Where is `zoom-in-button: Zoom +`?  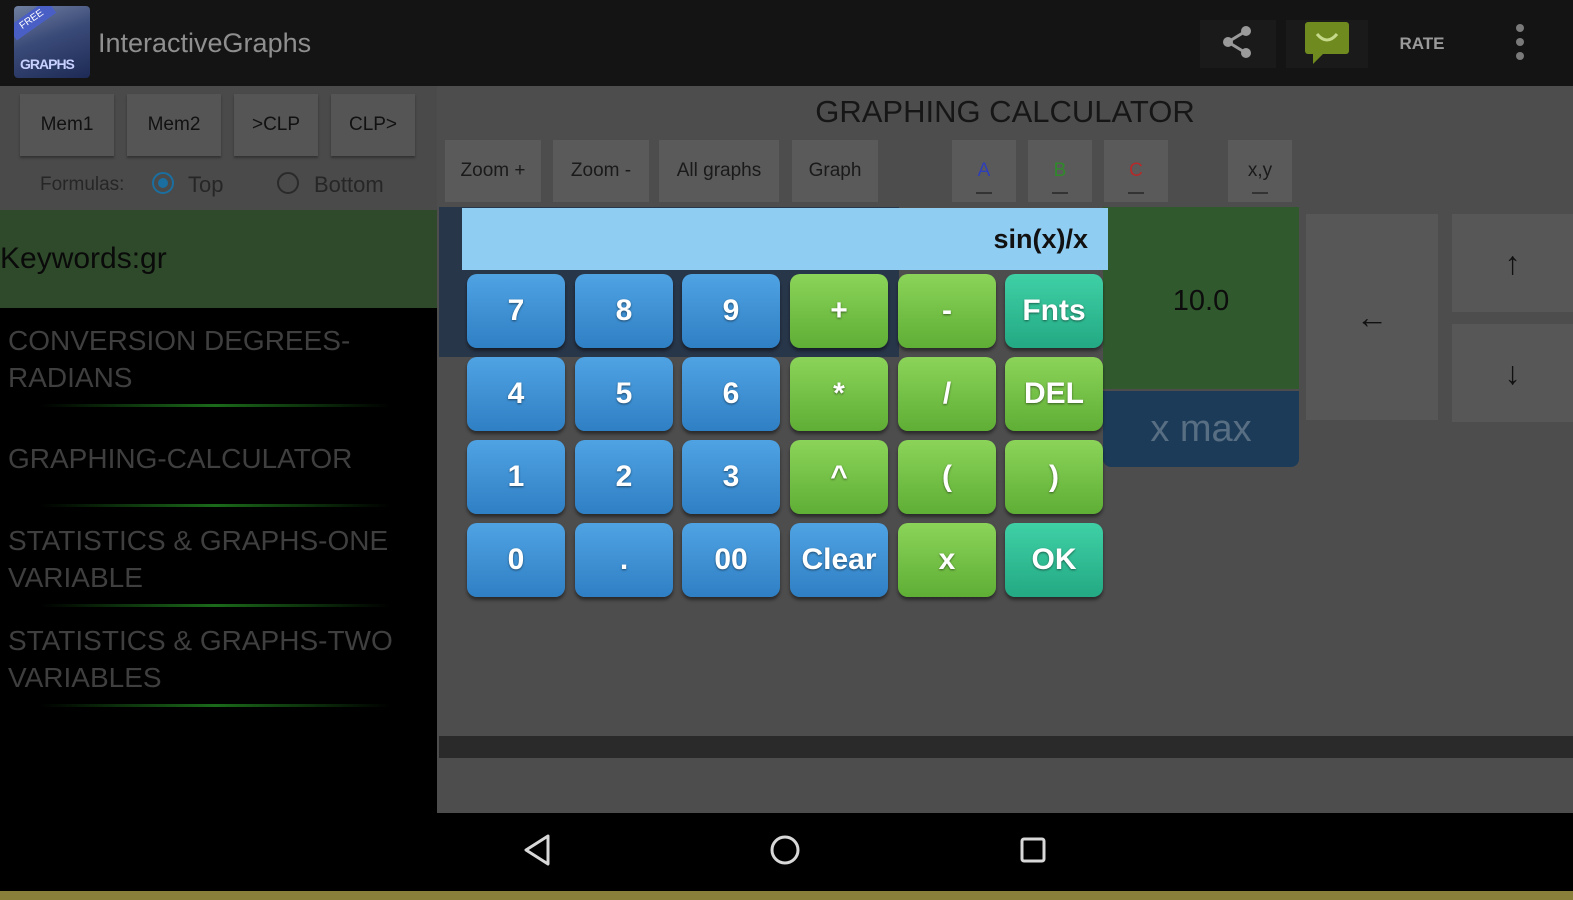 zoom-in-button: Zoom + is located at coordinates (493, 171).